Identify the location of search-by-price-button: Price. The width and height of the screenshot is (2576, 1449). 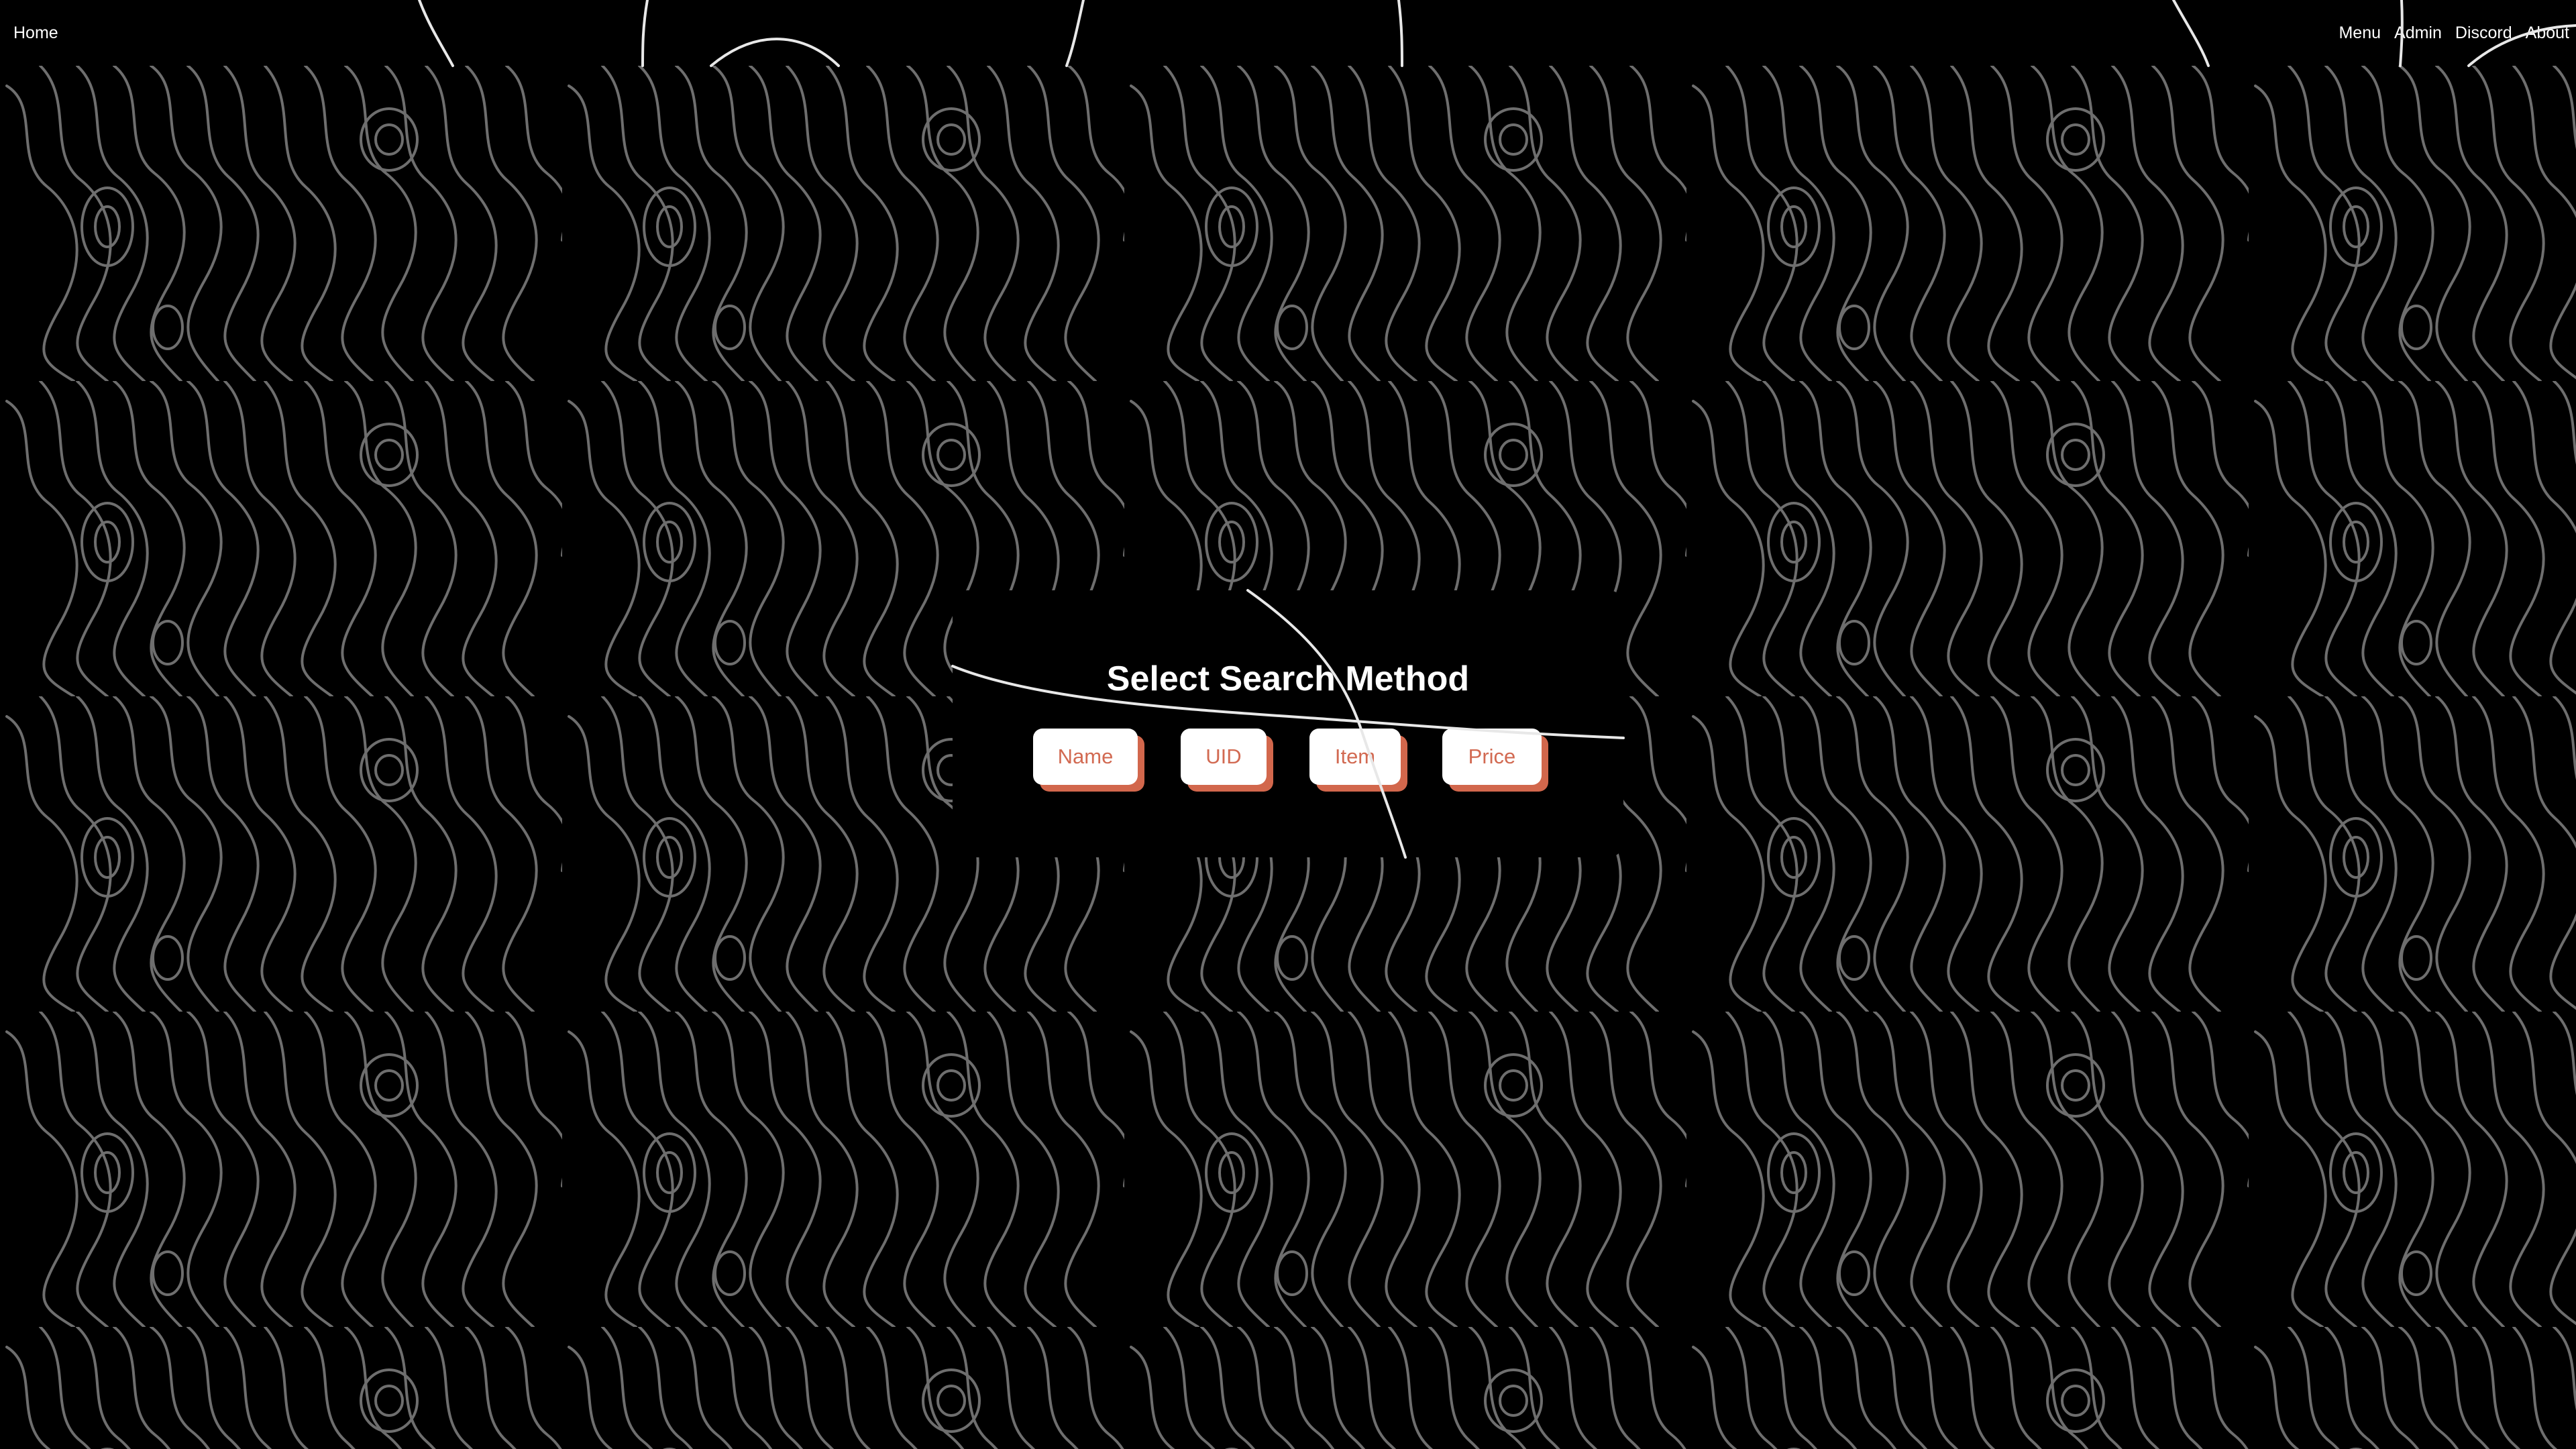
(1492, 757).